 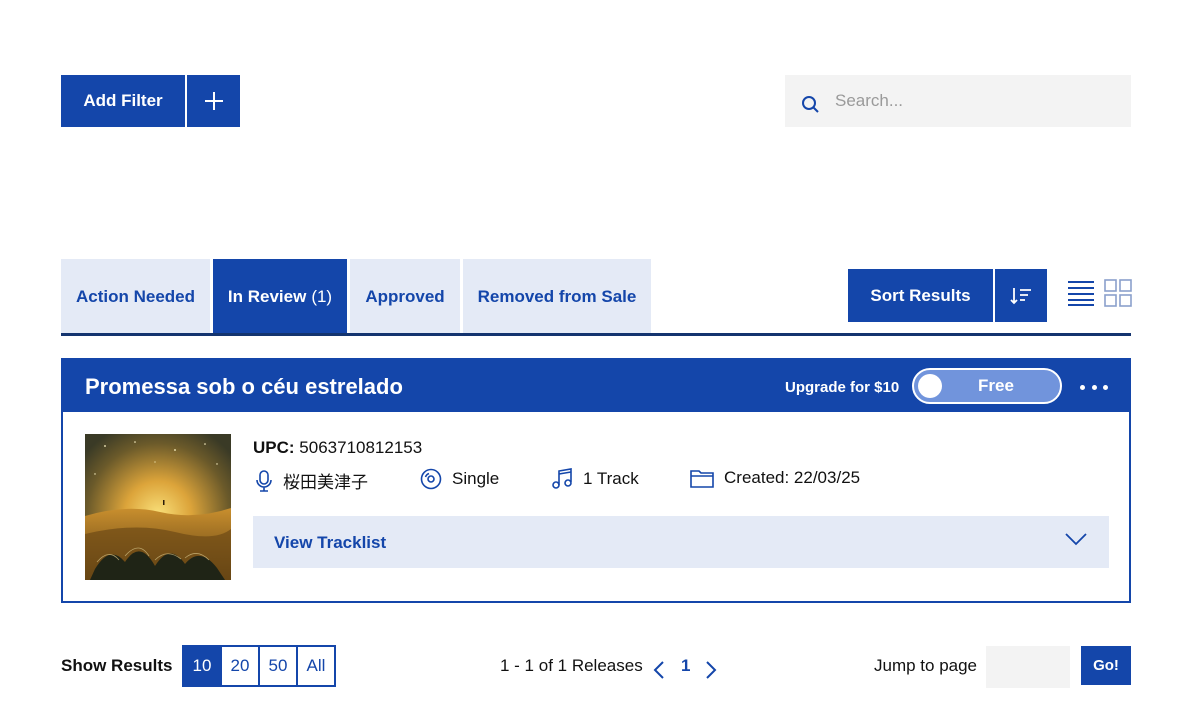 What do you see at coordinates (476, 478) in the screenshot?
I see `release-type: Single` at bounding box center [476, 478].